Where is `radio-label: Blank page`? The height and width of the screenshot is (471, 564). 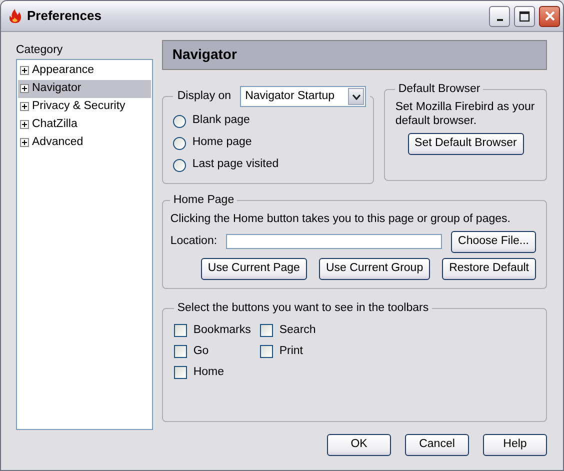
radio-label: Blank page is located at coordinates (221, 121).